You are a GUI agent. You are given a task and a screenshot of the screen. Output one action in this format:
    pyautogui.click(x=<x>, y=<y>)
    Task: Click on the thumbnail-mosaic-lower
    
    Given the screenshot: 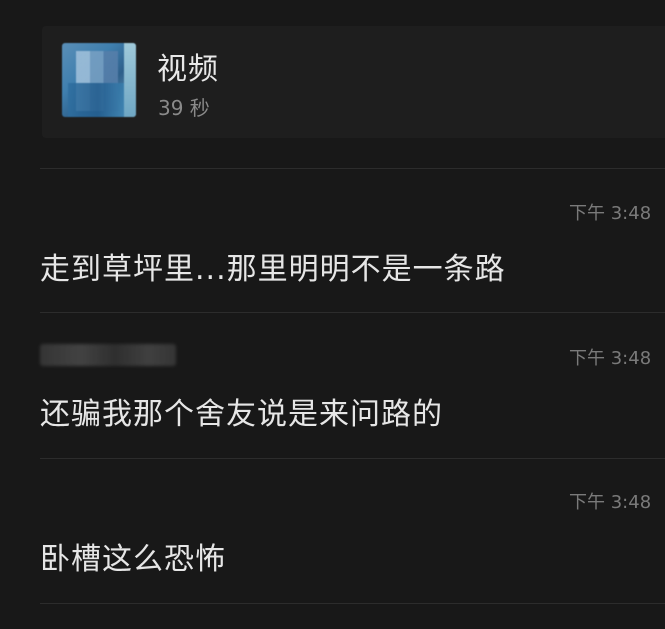 What is the action you would take?
    pyautogui.click(x=98, y=100)
    